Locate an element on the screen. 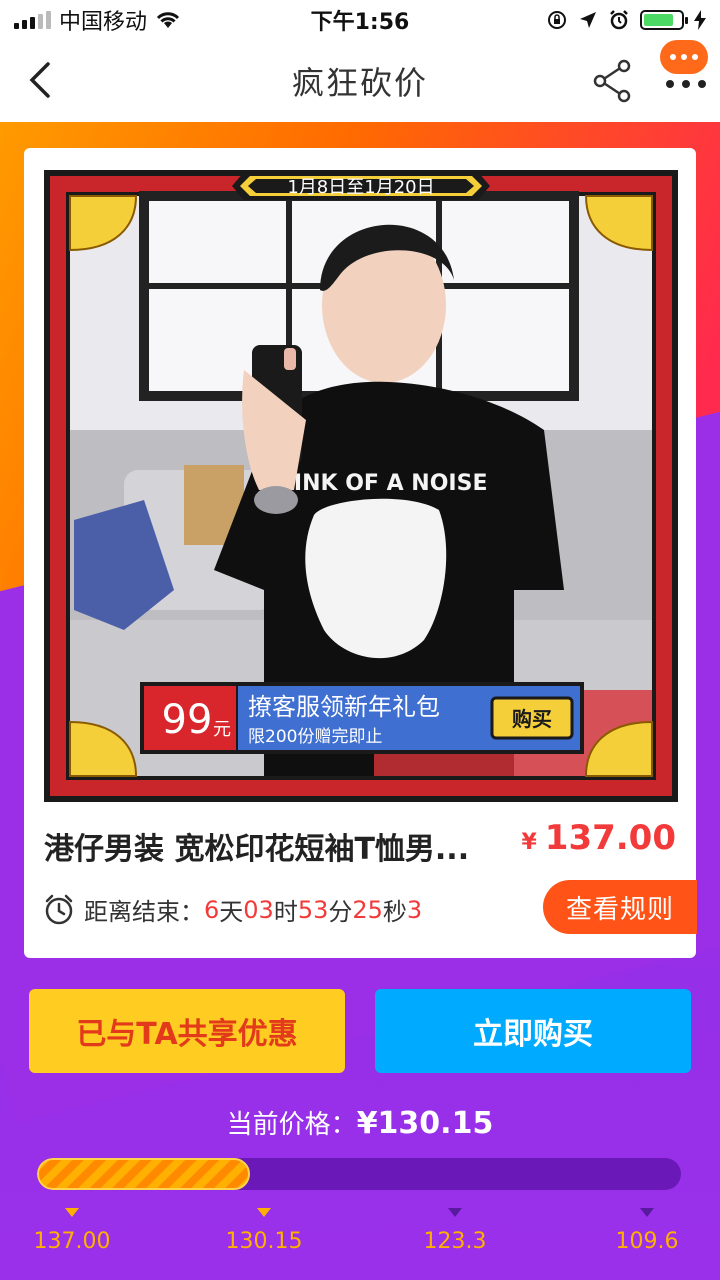 This screenshot has height=1280, width=720. product-price: ¥137.00 is located at coordinates (598, 838).